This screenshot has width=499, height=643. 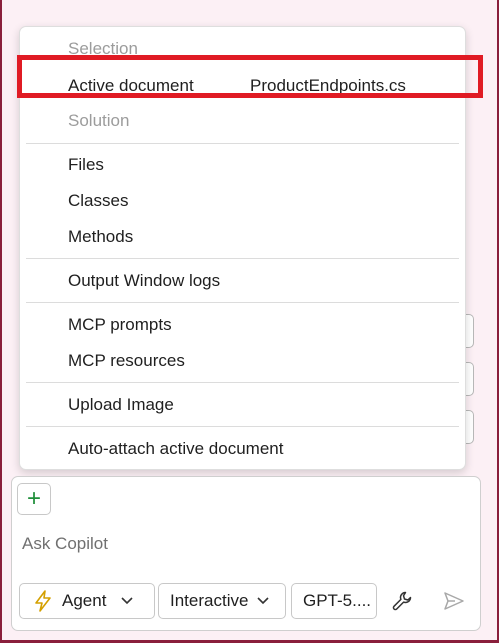 I want to click on menu-item-auto-attach-active-document: Auto-attach active document, so click(x=175, y=449).